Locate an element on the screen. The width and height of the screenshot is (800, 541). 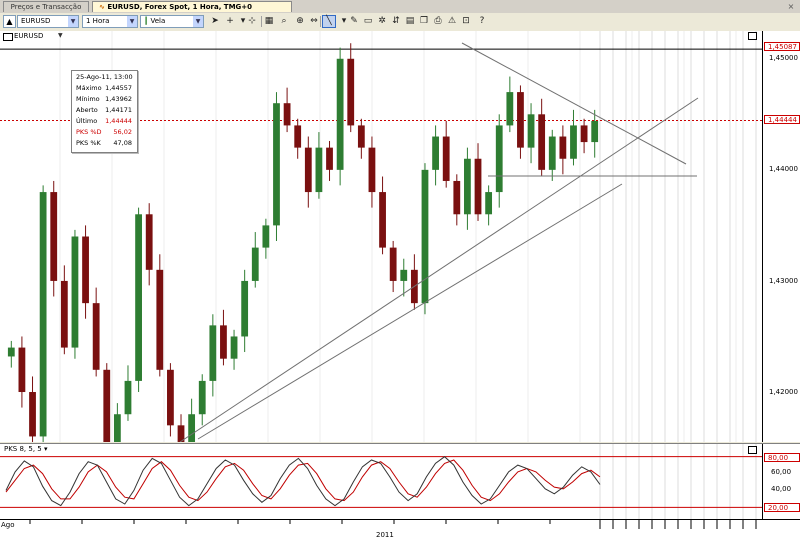
price-tick-label: 1,45000 is located at coordinates (783, 58).